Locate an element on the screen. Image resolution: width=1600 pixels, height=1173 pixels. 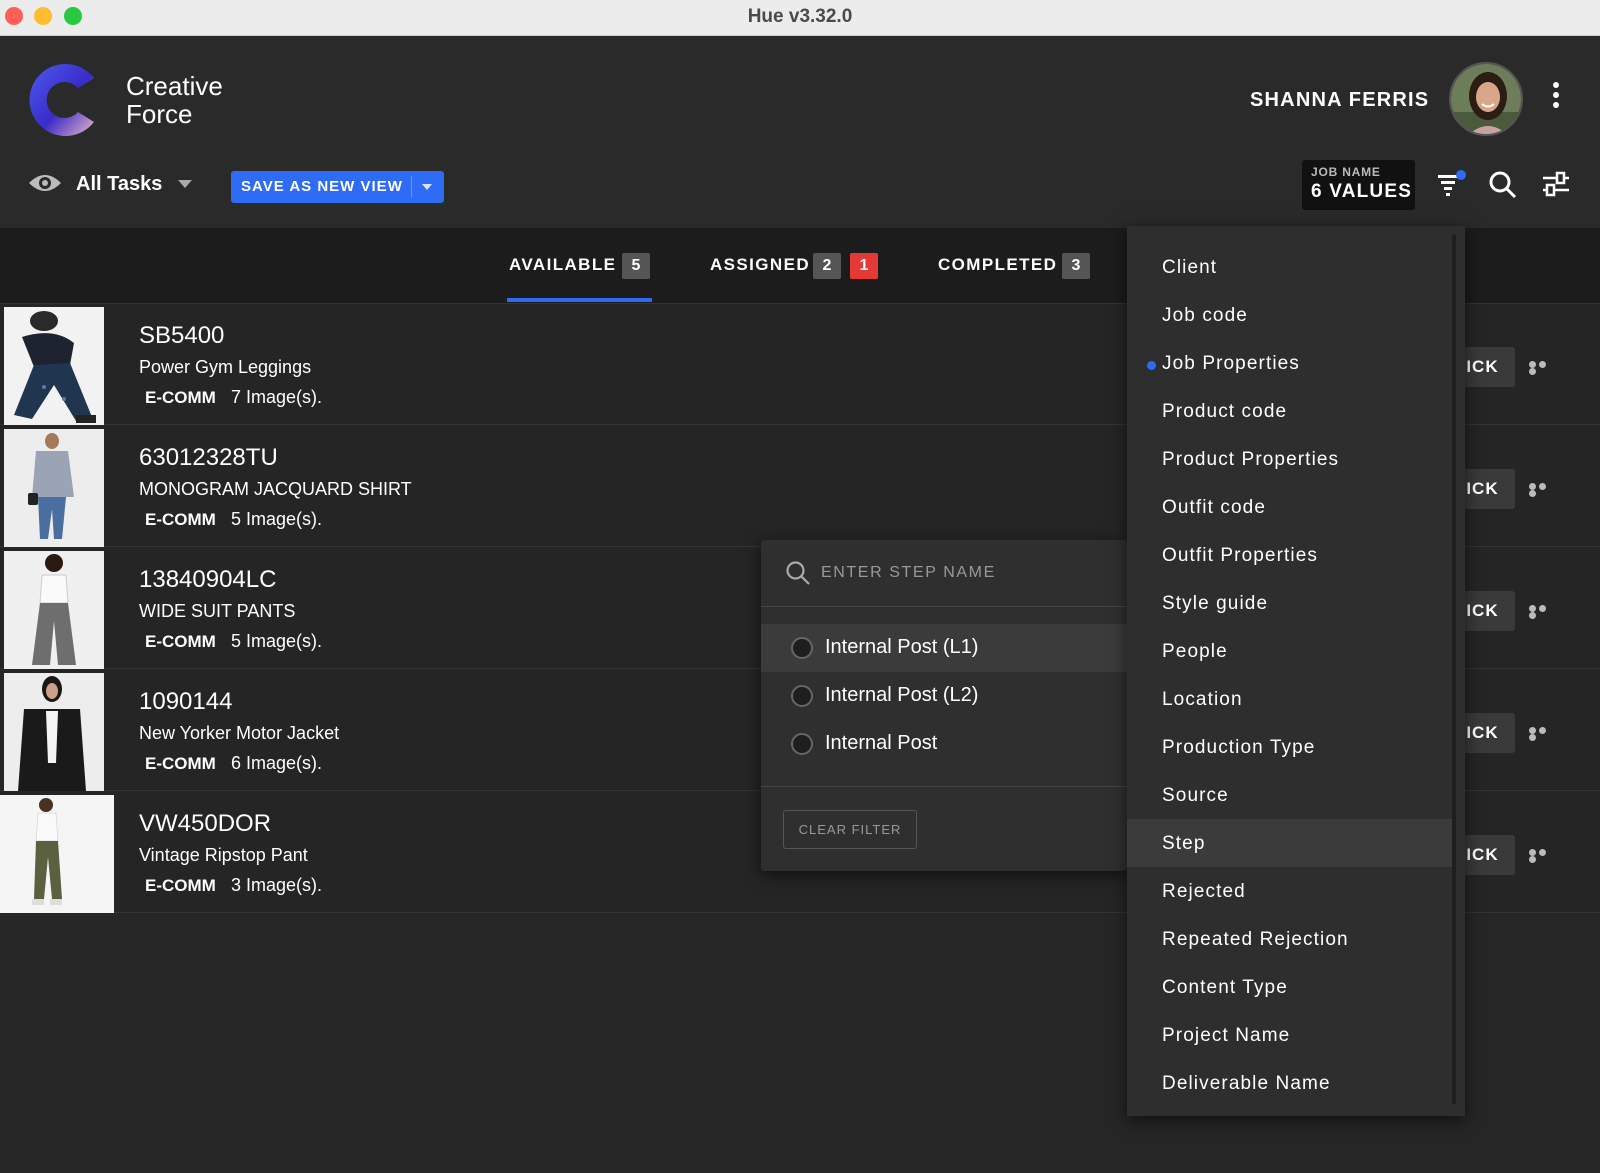
field-item-job-properties: Job Properties is located at coordinates (1289, 363).